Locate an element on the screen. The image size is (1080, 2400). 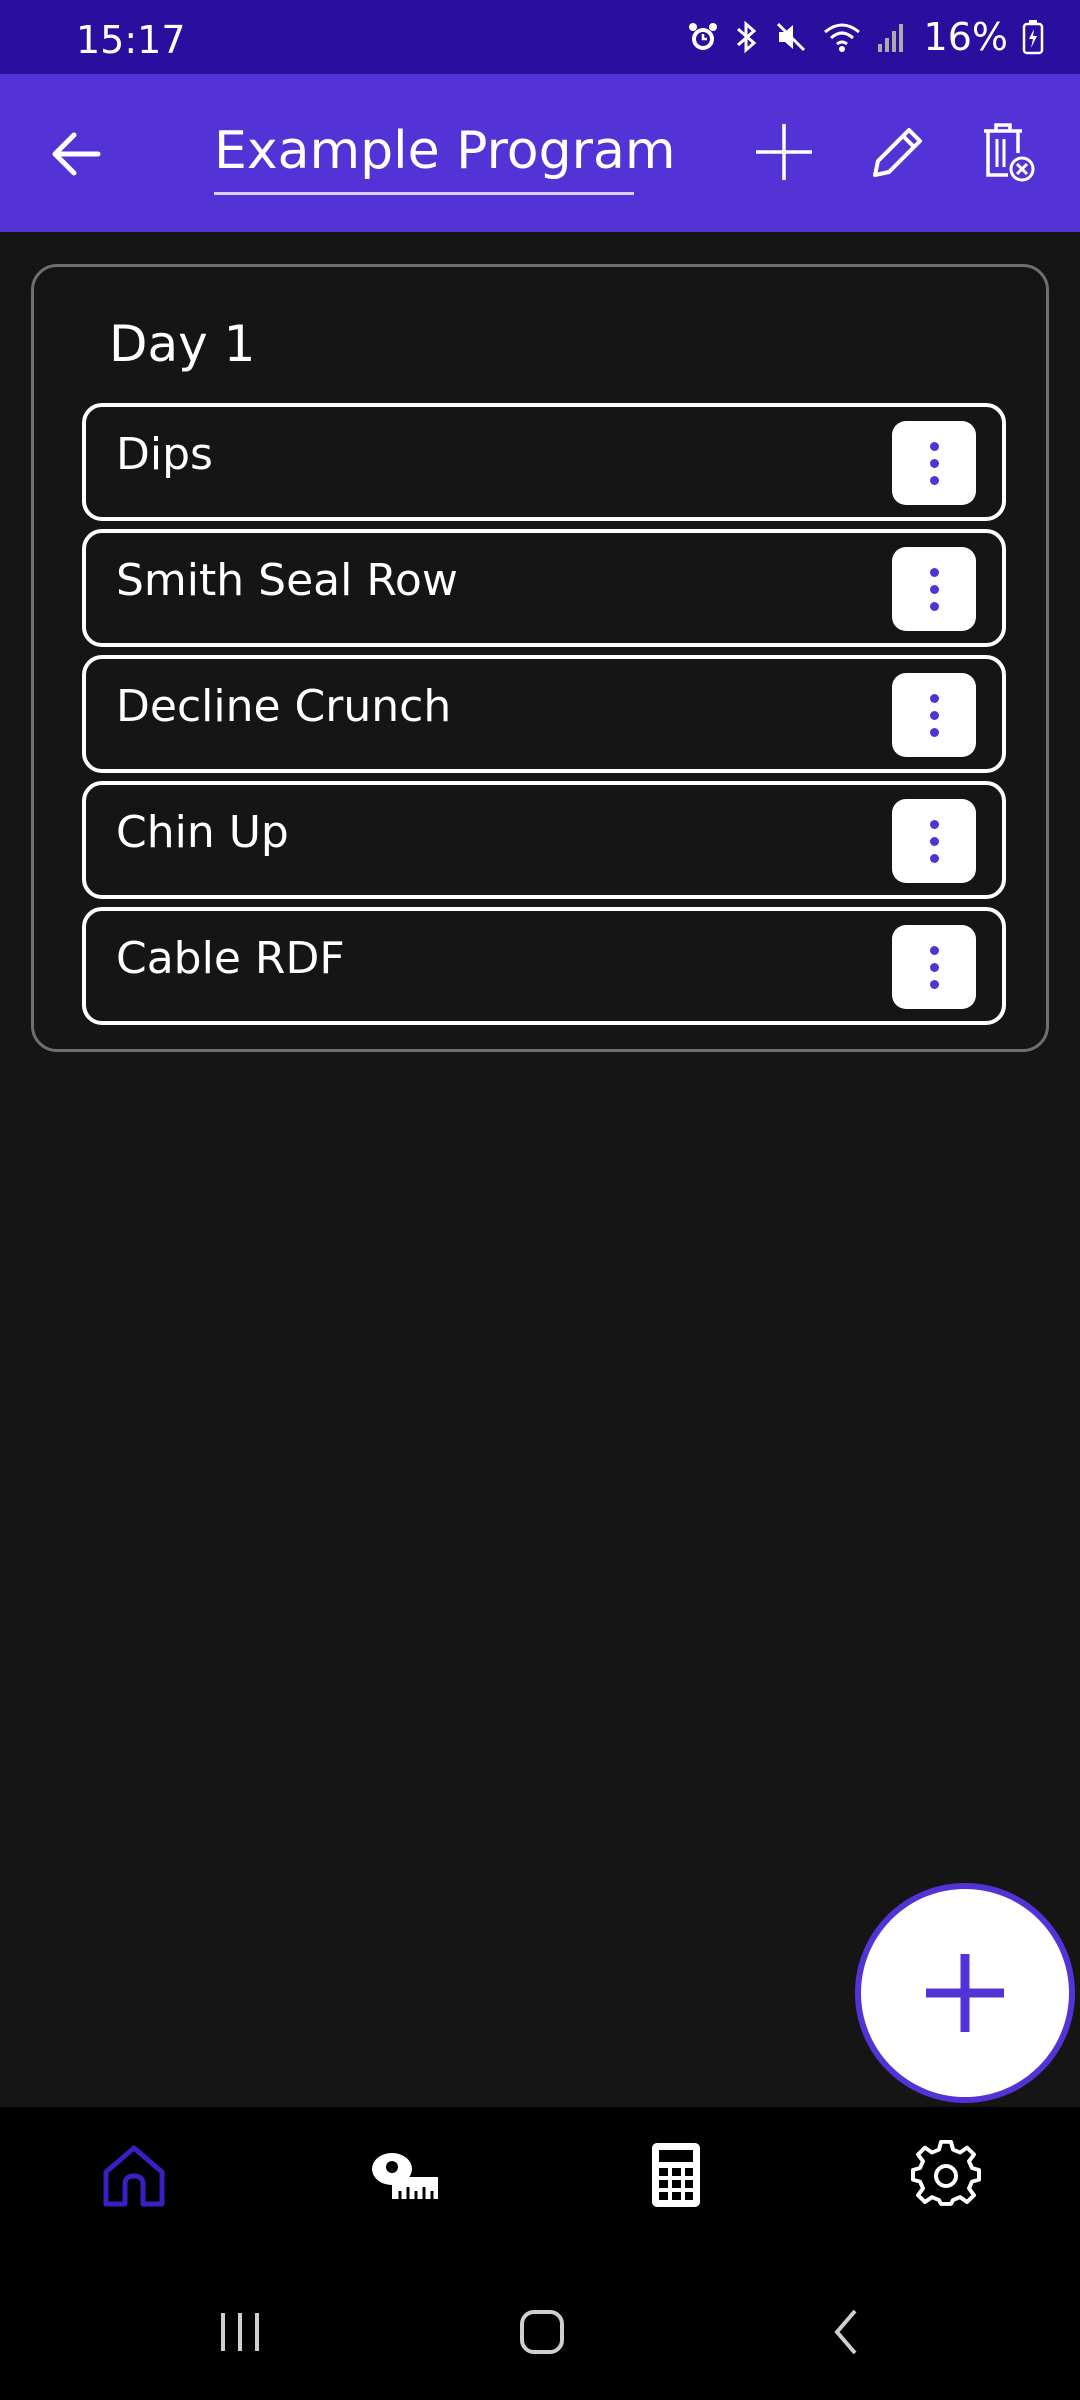
exercise-item: Smith Seal Row is located at coordinates (544, 588).